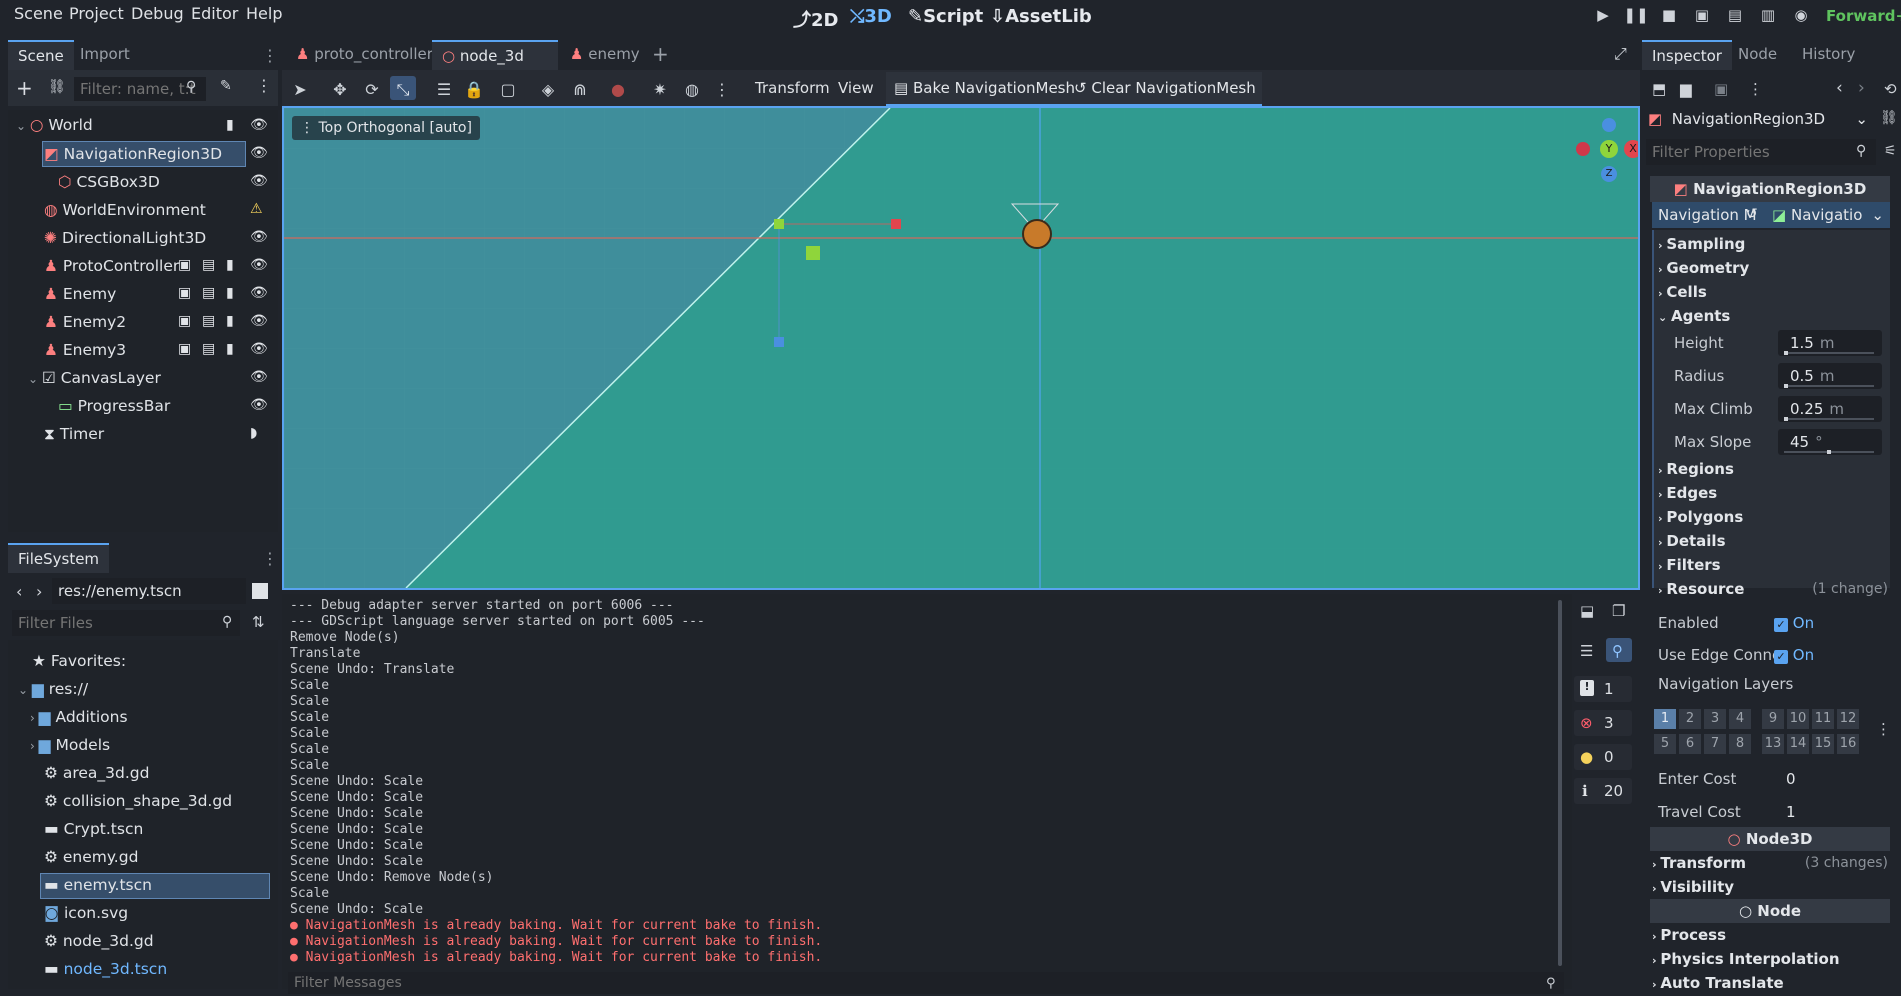 This screenshot has height=996, width=1901. What do you see at coordinates (1603, 17) in the screenshot?
I see `play-icon: ▶` at bounding box center [1603, 17].